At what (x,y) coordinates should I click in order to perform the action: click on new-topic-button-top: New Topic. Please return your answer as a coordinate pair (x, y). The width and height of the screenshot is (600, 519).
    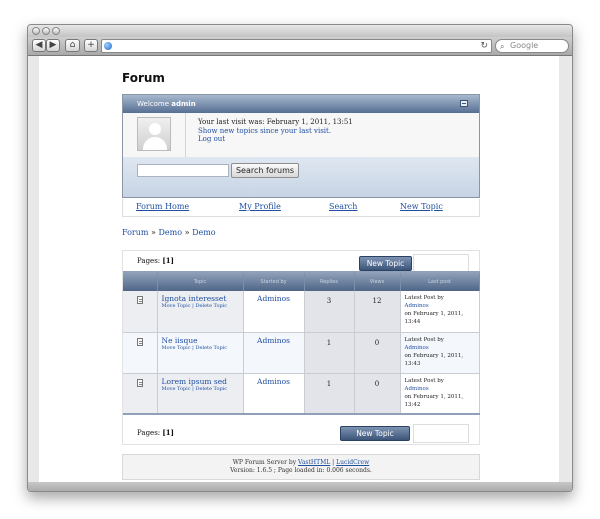
    Looking at the image, I should click on (385, 263).